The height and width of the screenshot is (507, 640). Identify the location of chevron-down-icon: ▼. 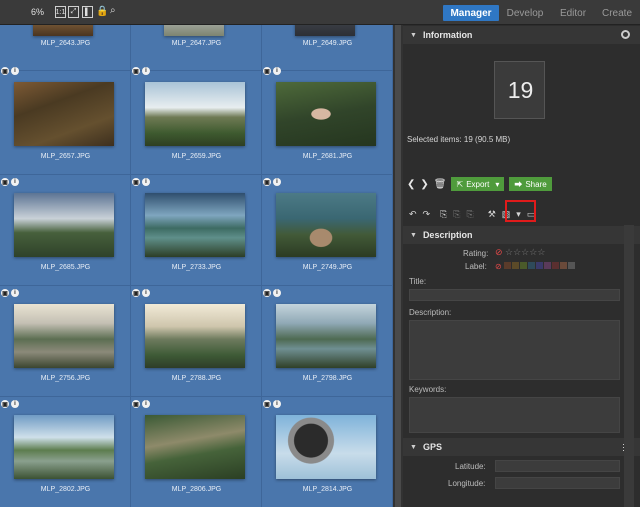
(413, 35).